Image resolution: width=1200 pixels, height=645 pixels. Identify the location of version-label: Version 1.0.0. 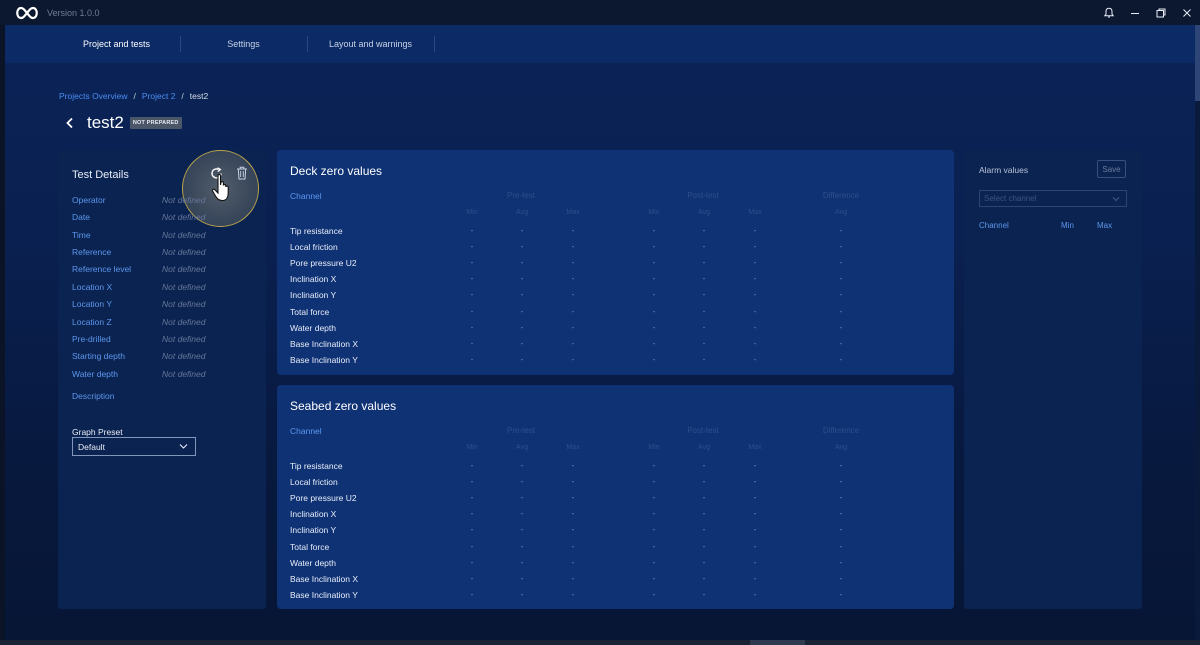
(73, 12).